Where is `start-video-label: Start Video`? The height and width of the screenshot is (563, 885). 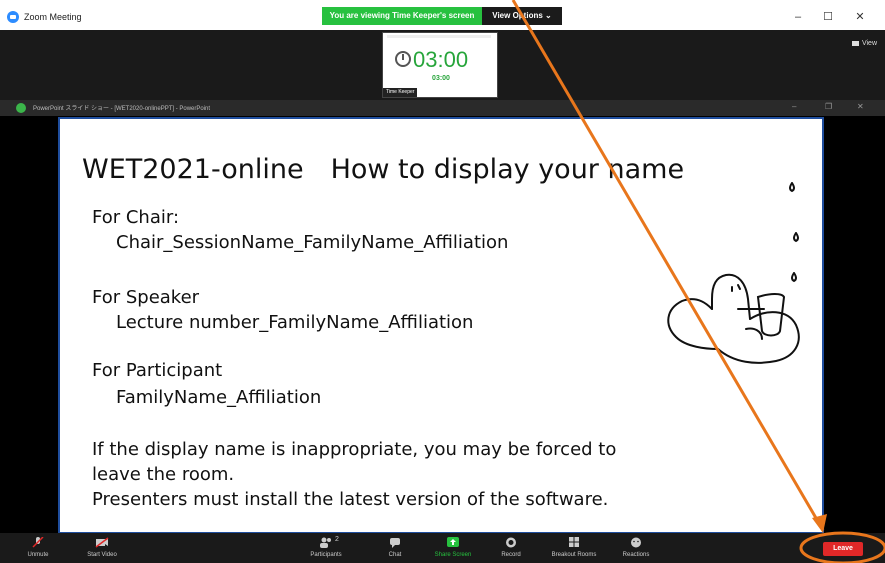
start-video-label: Start Video is located at coordinates (102, 555).